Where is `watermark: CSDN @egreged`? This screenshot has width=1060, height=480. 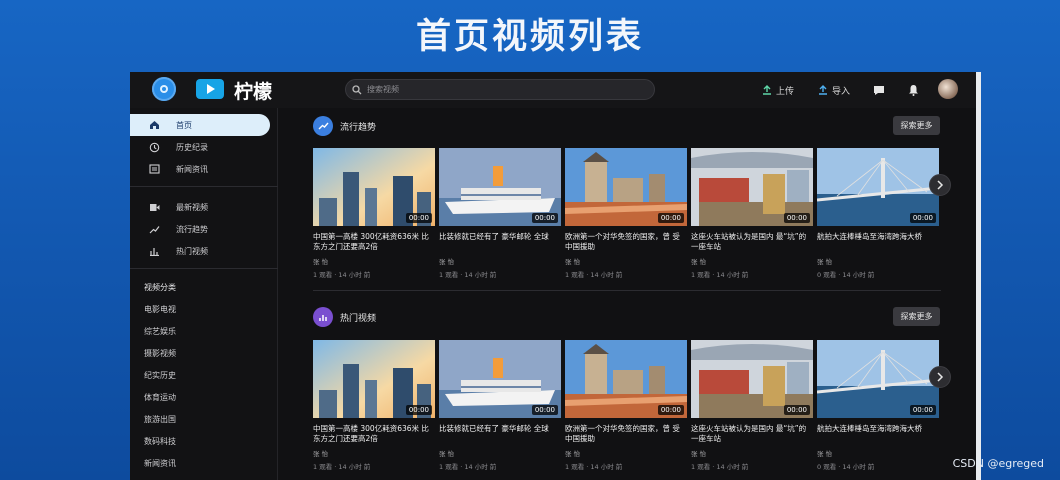 watermark: CSDN @egreged is located at coordinates (998, 463).